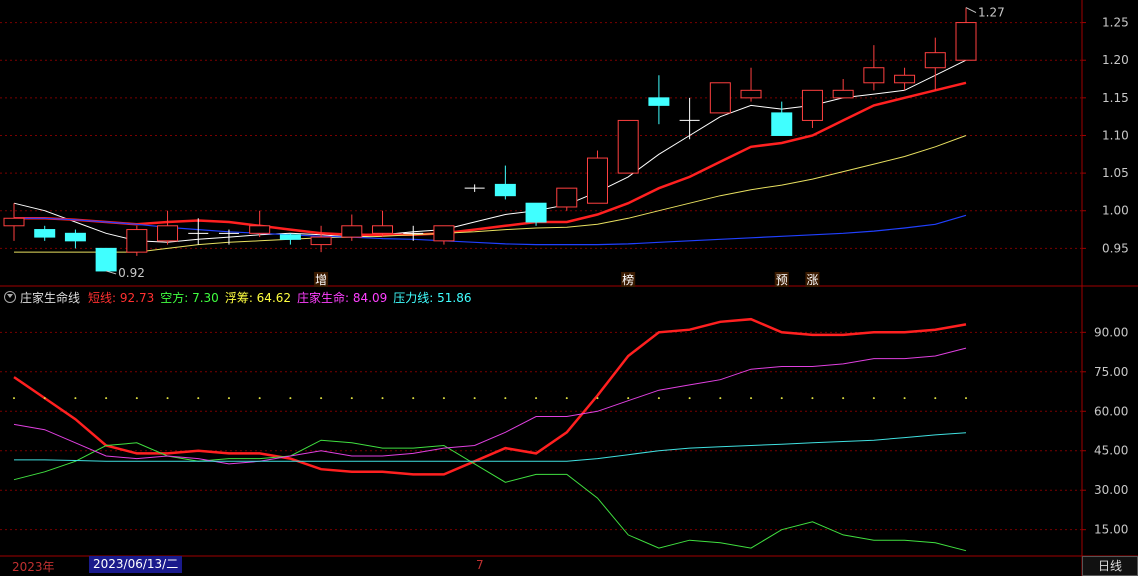 The image size is (1138, 576). Describe the element at coordinates (258, 297) in the screenshot. I see `legend-float: 浮筹: 64.62` at that location.